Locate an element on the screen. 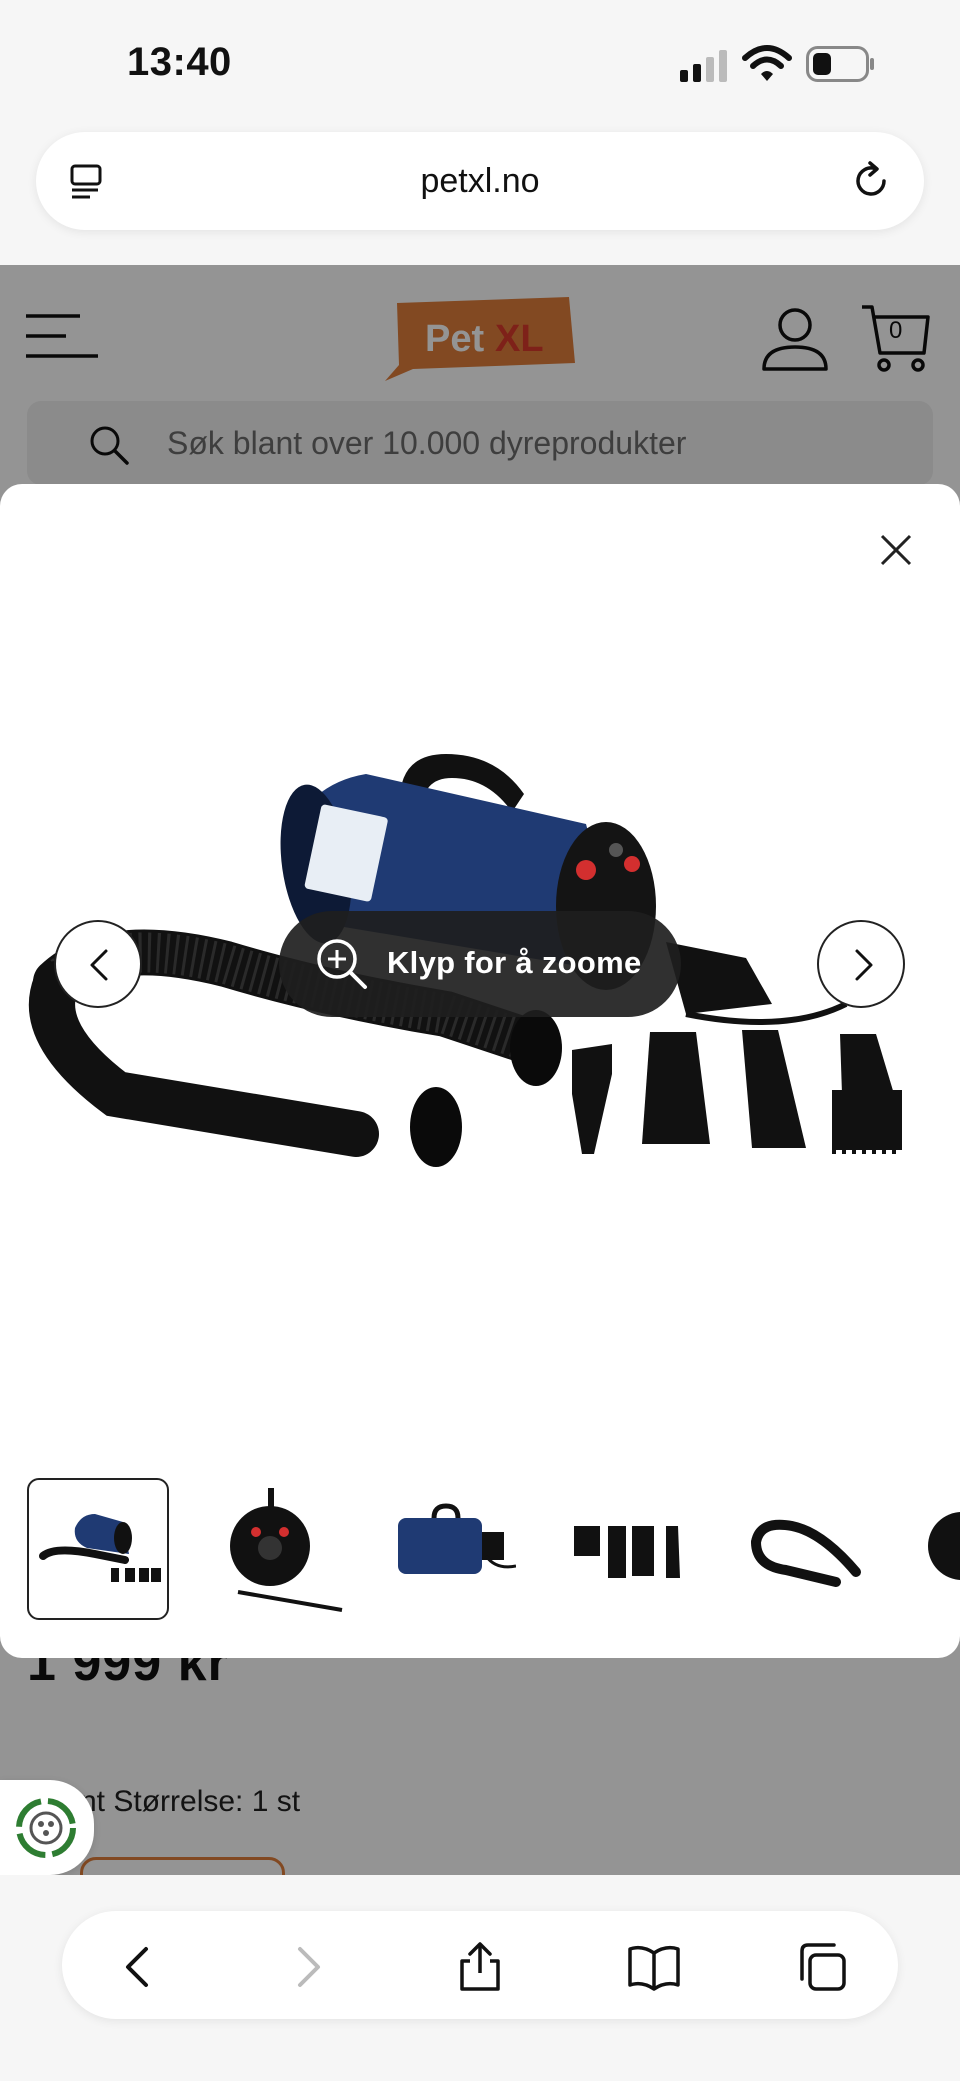 The height and width of the screenshot is (2081, 960). thumb-dryer-side is located at coordinates (451, 1549).